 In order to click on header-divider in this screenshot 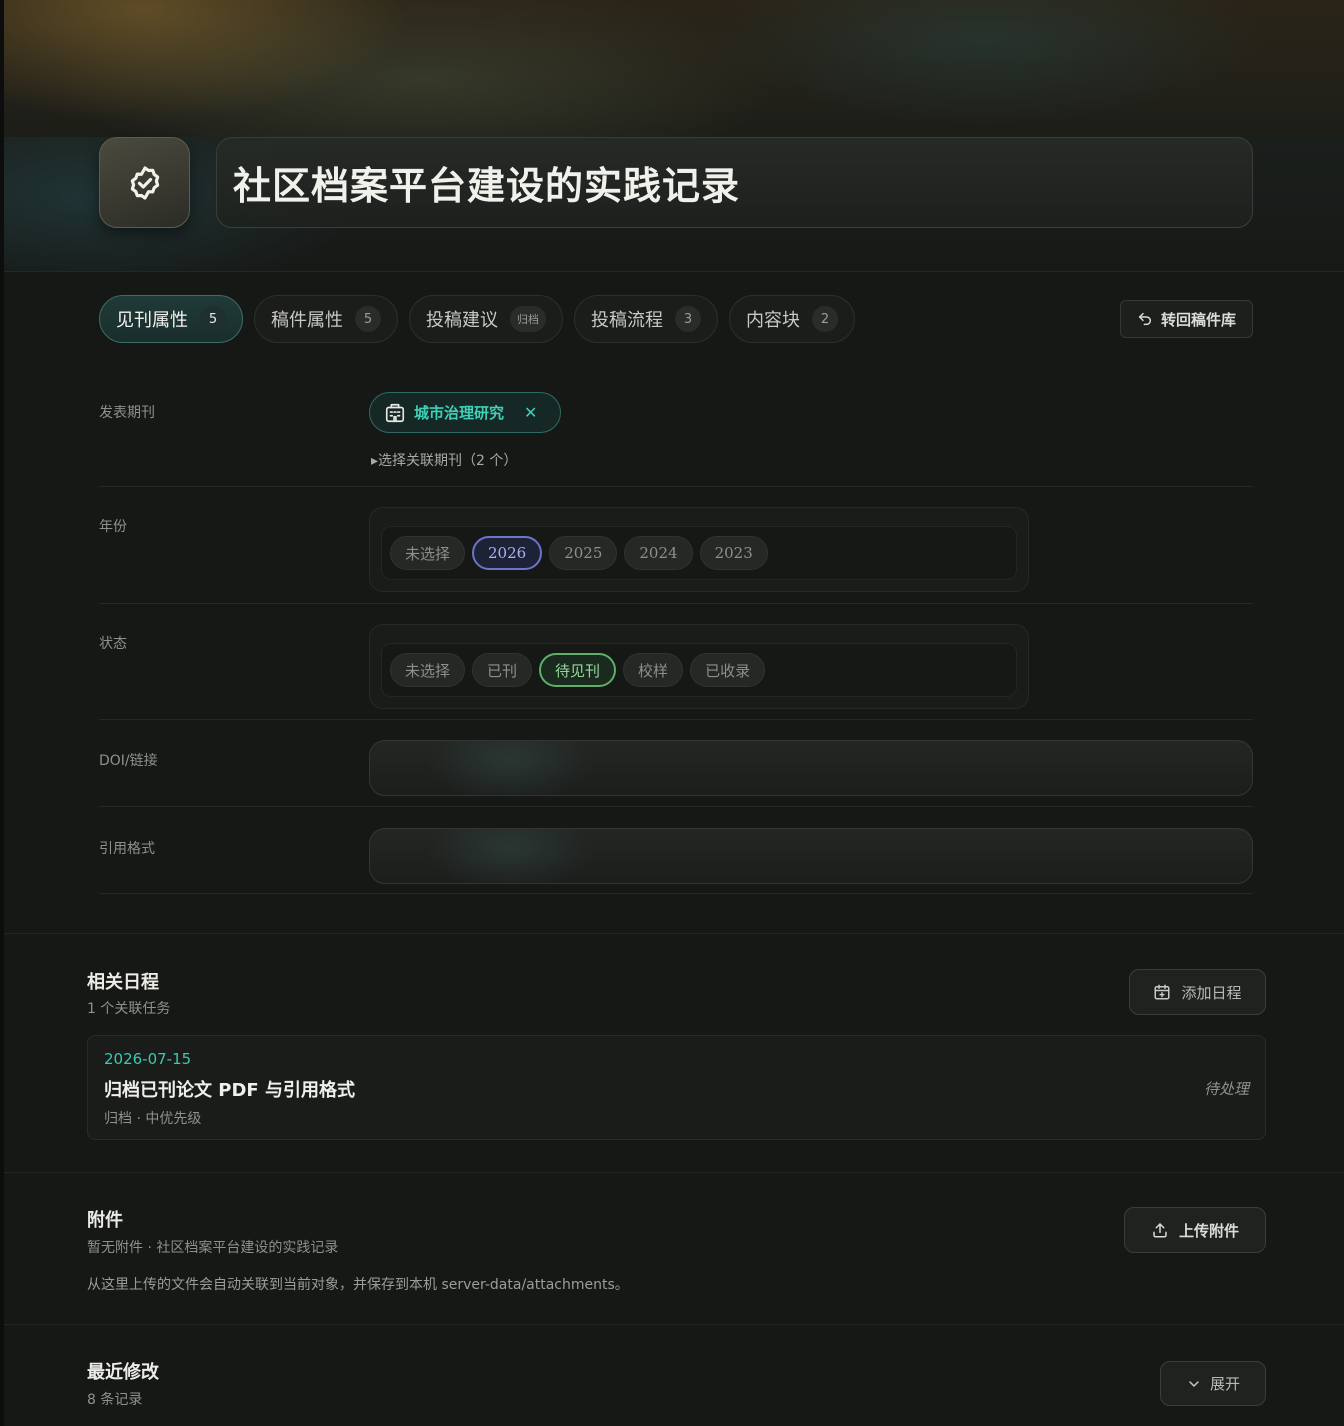, I will do `click(674, 271)`.